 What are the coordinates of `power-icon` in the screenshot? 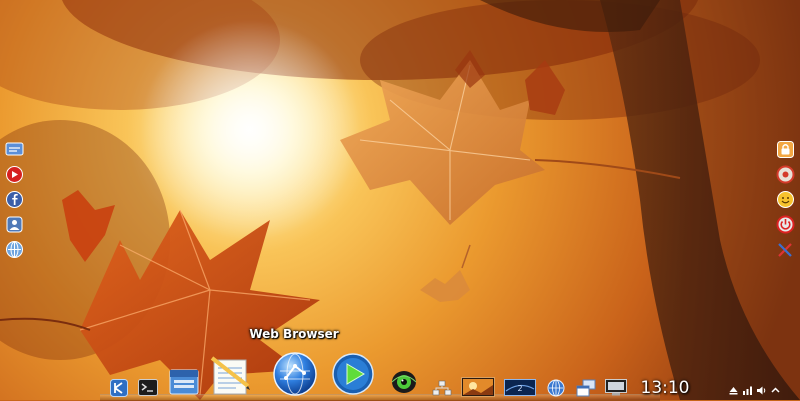 It's located at (785, 224).